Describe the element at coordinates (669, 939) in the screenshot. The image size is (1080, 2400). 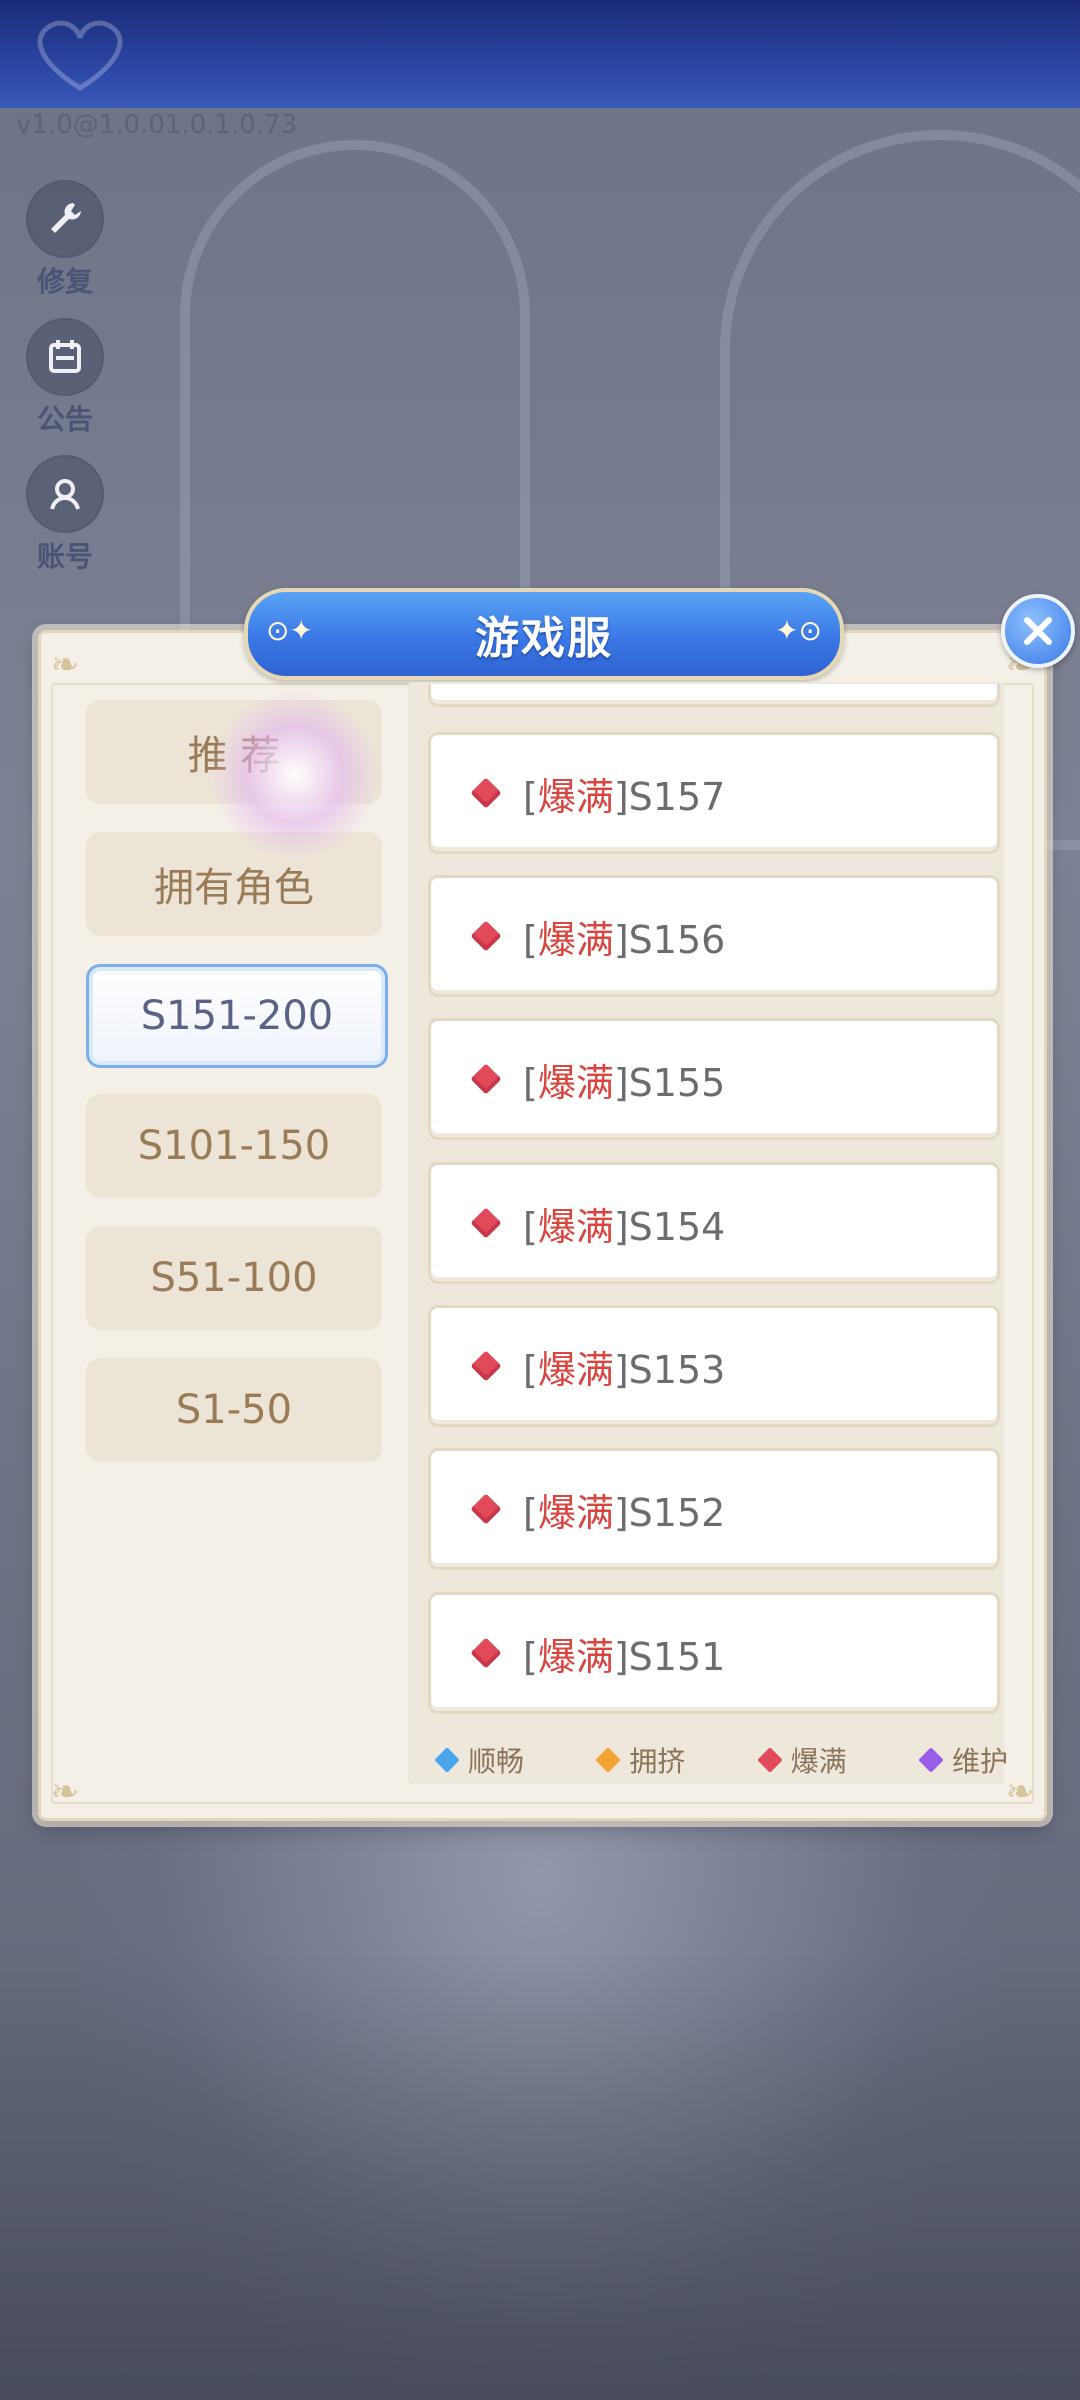
I see `server-name: ]S156` at that location.